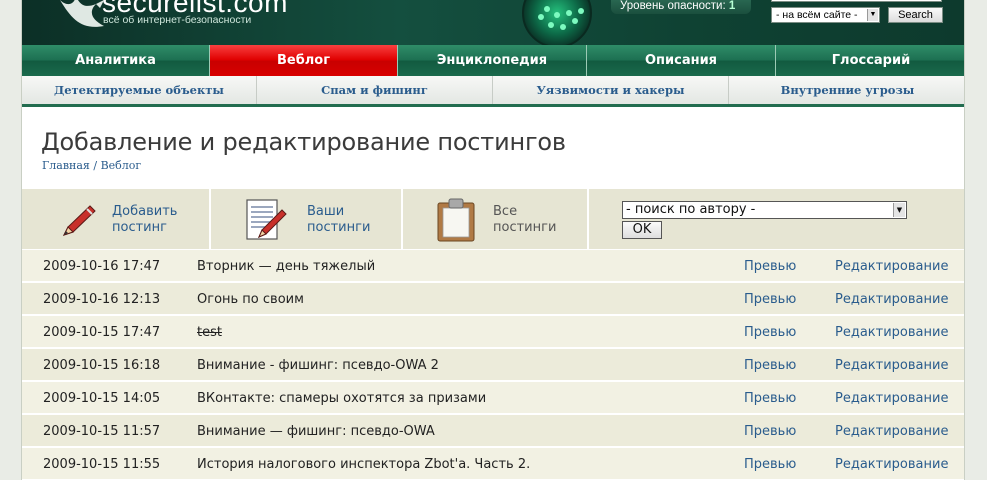  What do you see at coordinates (102, 464) in the screenshot?
I see `post-date: 2009-10-15 11:55` at bounding box center [102, 464].